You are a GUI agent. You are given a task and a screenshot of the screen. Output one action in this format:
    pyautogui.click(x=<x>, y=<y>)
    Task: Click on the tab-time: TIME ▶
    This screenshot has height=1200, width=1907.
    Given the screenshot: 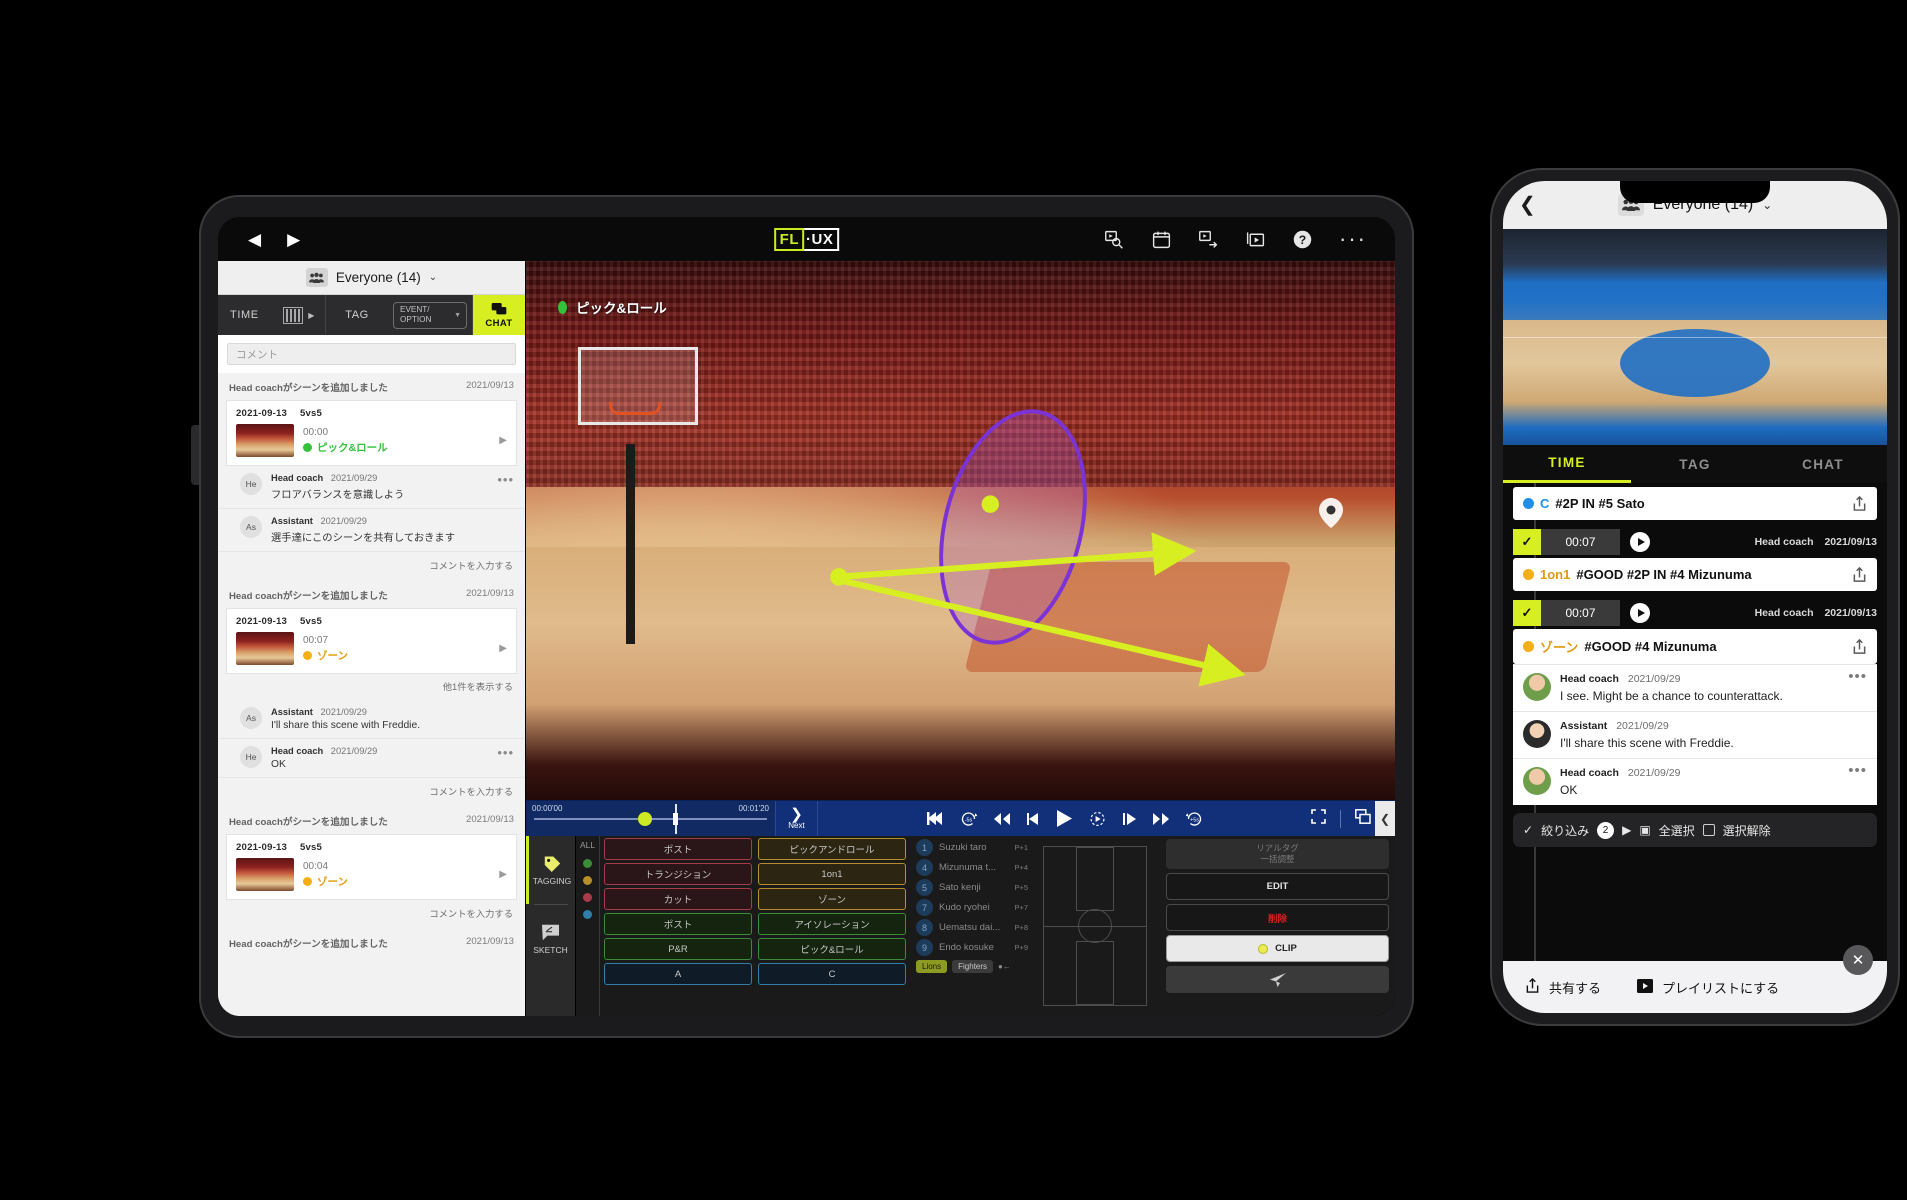 What is the action you would take?
    pyautogui.click(x=272, y=315)
    